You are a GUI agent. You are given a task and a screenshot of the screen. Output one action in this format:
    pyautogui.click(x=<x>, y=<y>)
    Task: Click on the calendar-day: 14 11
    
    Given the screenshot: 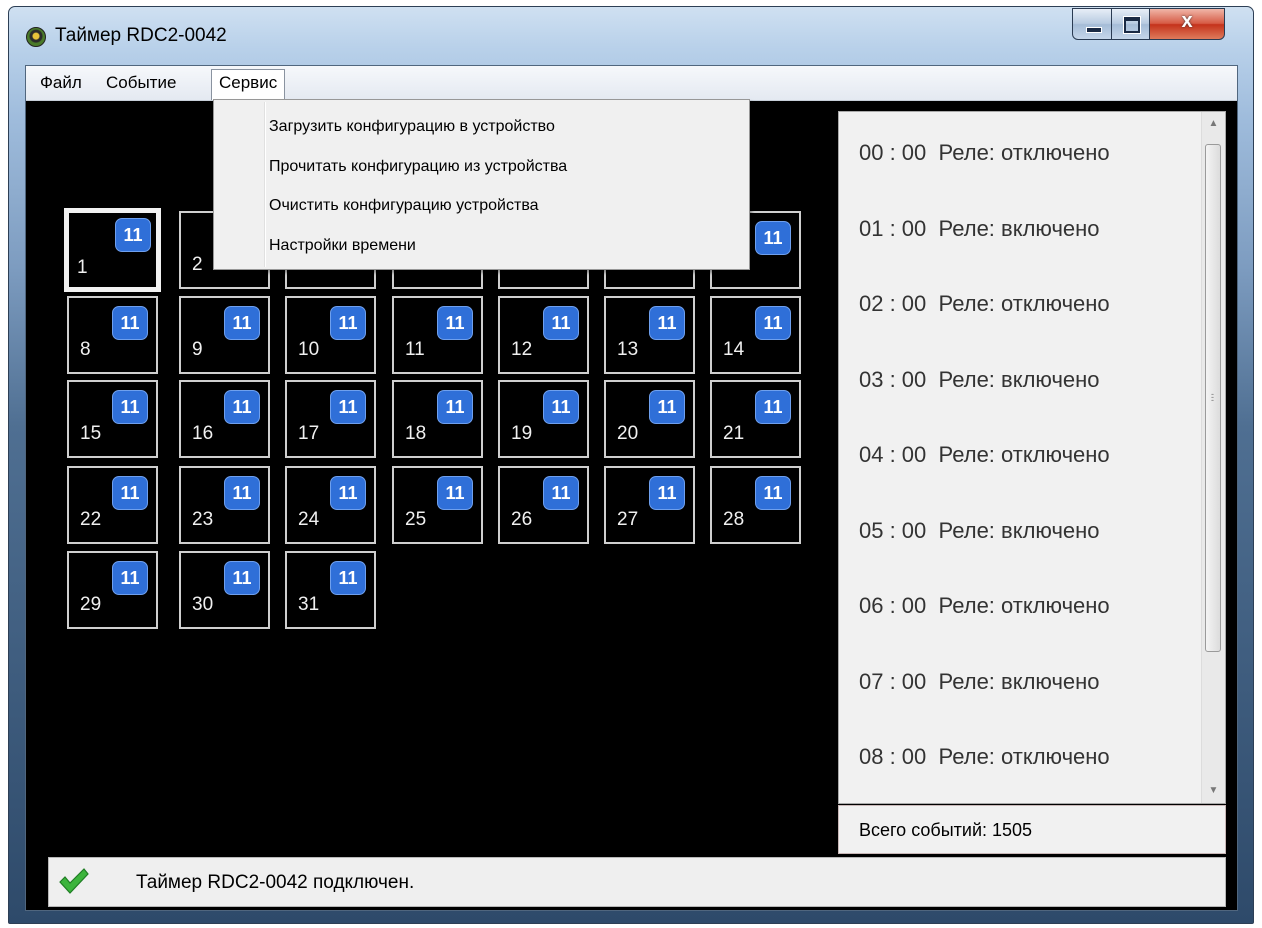 What is the action you would take?
    pyautogui.click(x=755, y=335)
    